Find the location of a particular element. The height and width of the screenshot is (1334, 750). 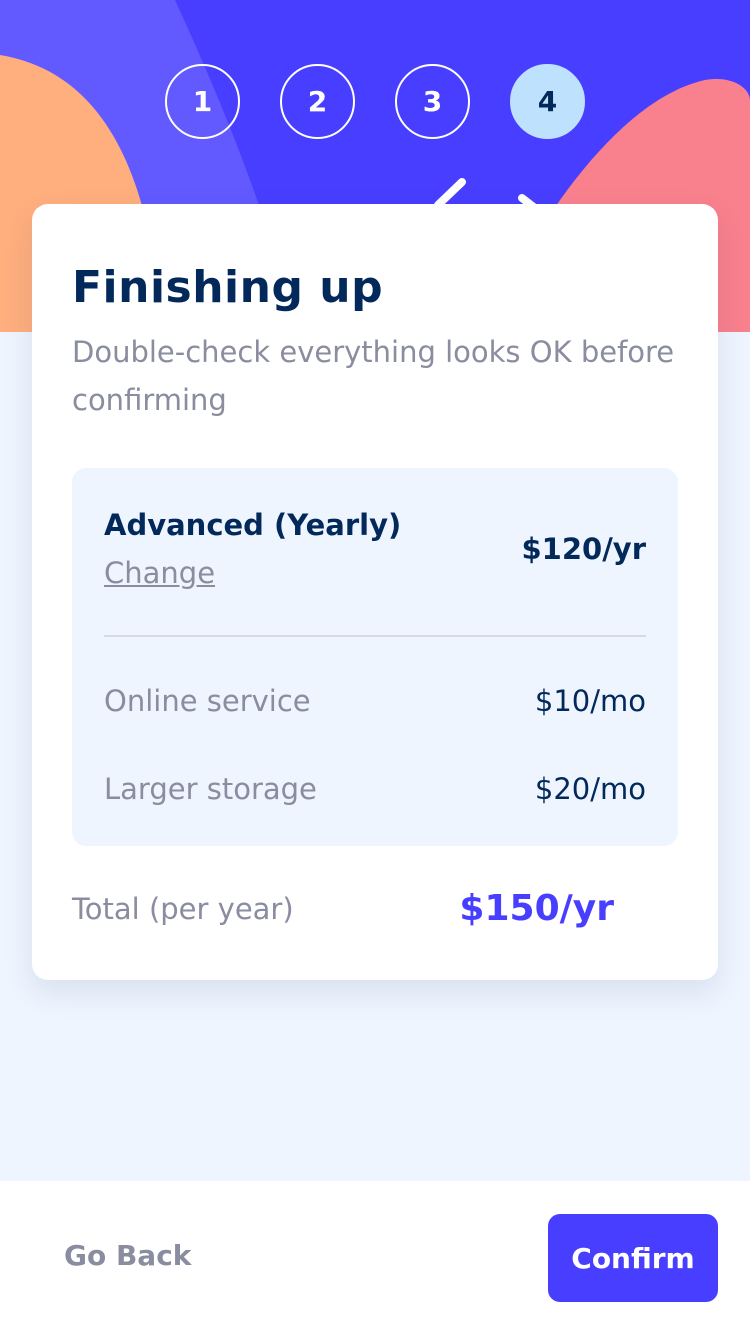

plan-price: $120/yr is located at coordinates (583, 549).